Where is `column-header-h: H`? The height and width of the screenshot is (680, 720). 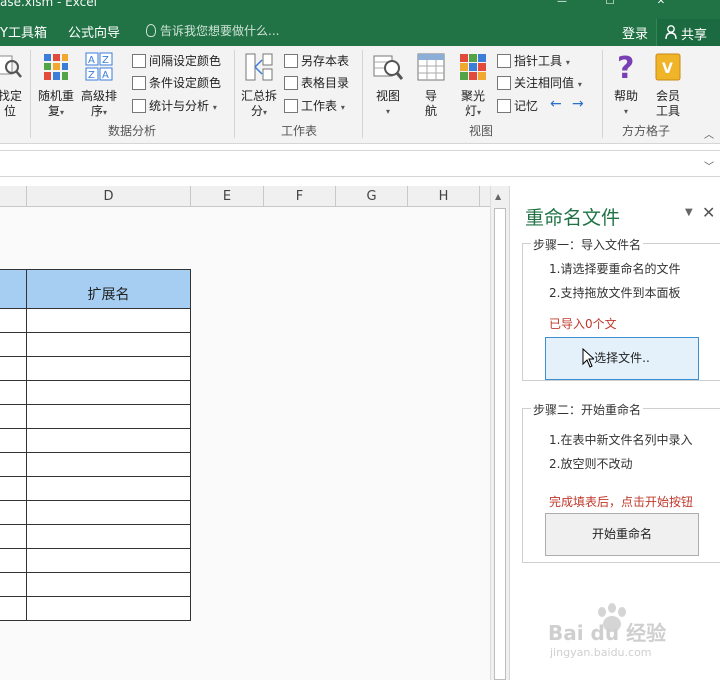 column-header-h: H is located at coordinates (444, 196).